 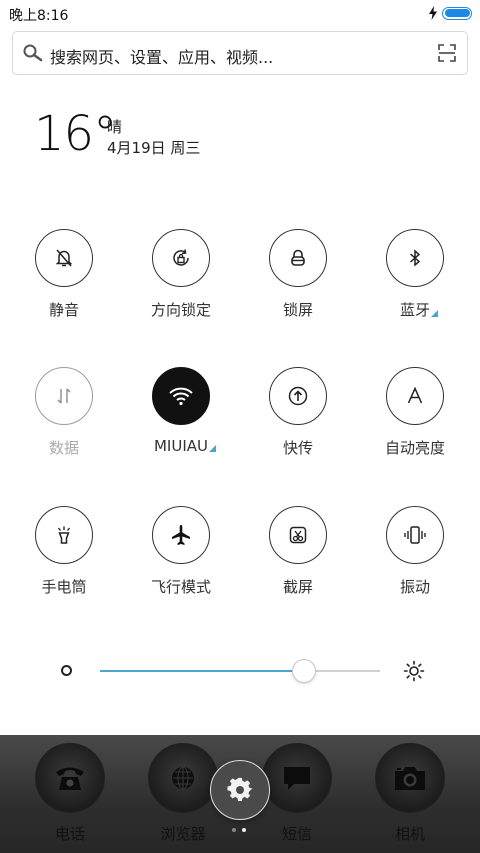 What do you see at coordinates (33, 53) in the screenshot?
I see `search-icon` at bounding box center [33, 53].